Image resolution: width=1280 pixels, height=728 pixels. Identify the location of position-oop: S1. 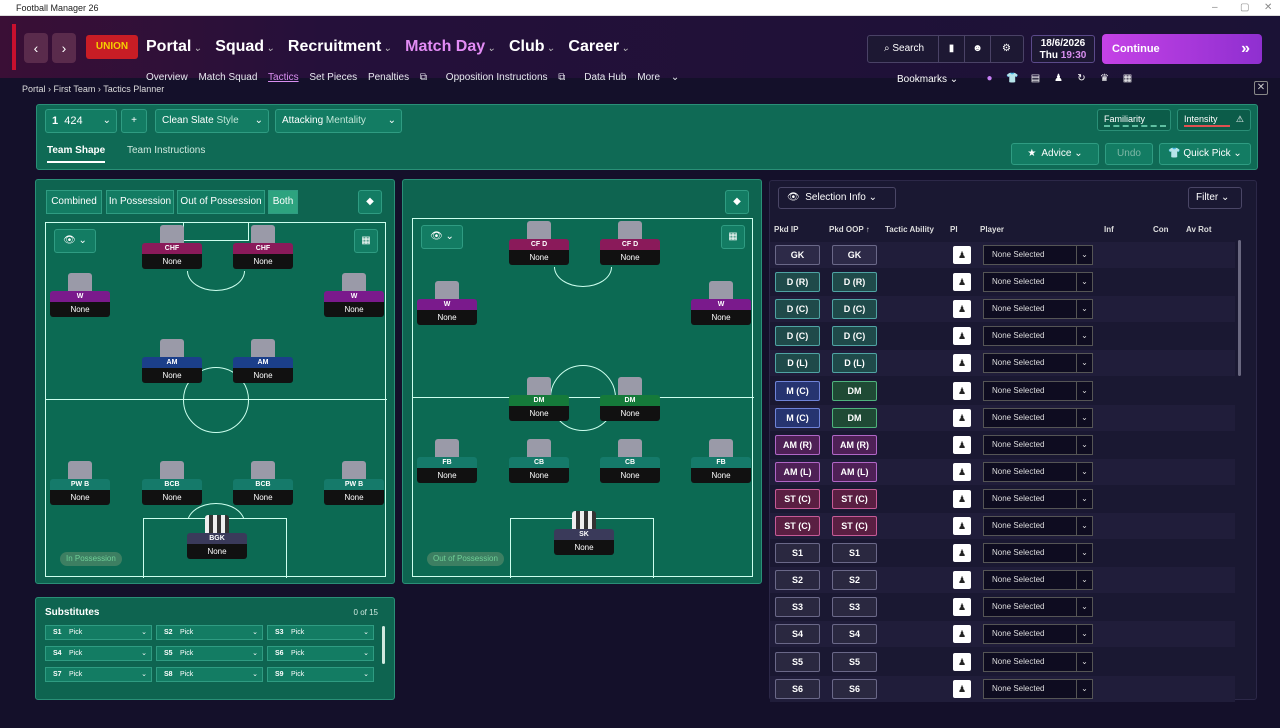
(854, 553).